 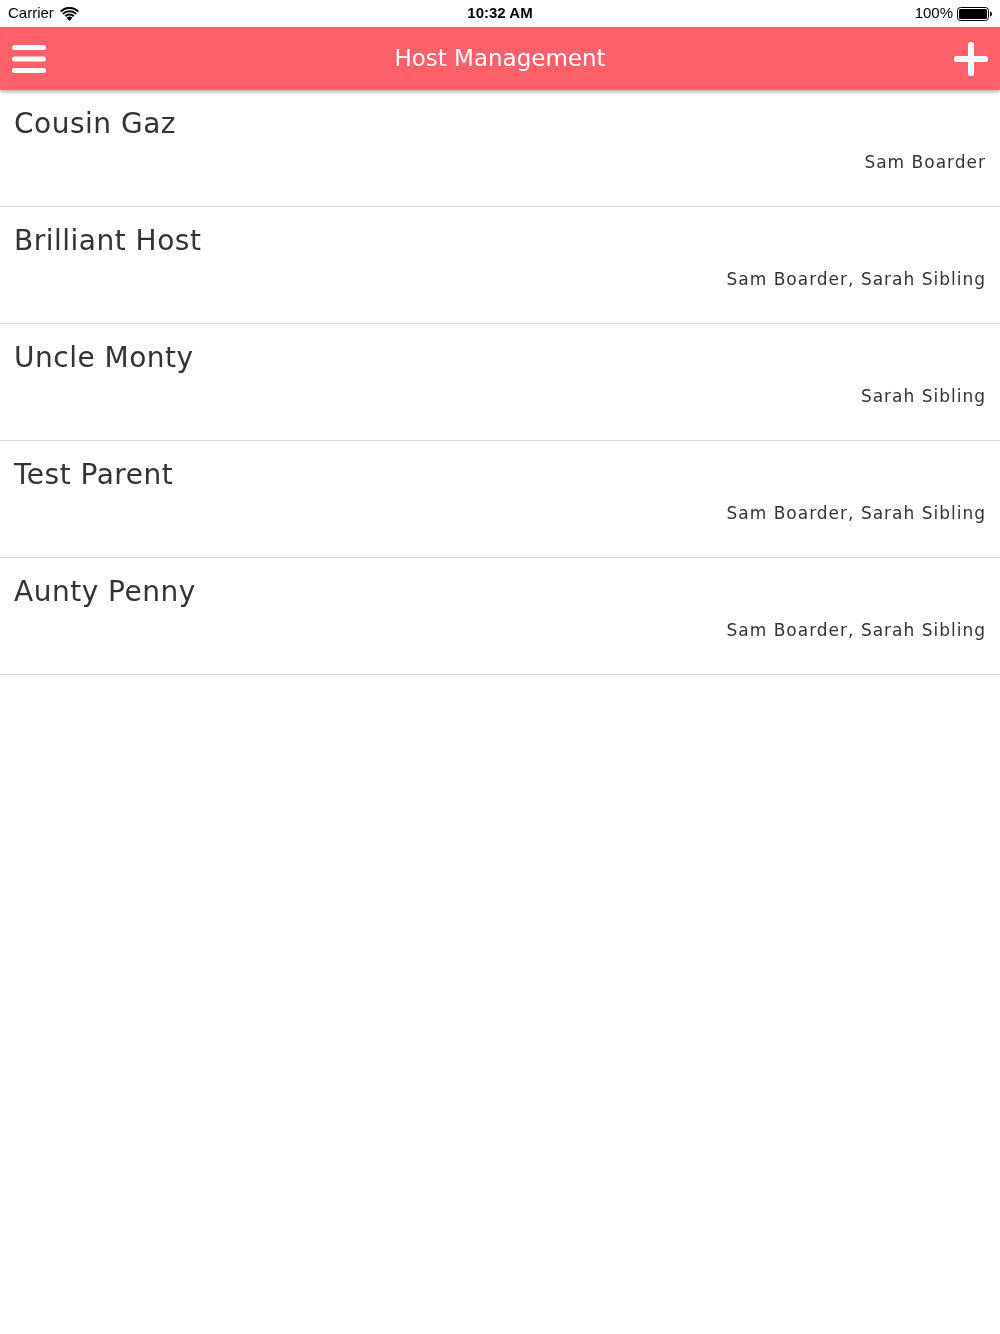 What do you see at coordinates (500, 13) in the screenshot?
I see `status-time: 10:32 AM` at bounding box center [500, 13].